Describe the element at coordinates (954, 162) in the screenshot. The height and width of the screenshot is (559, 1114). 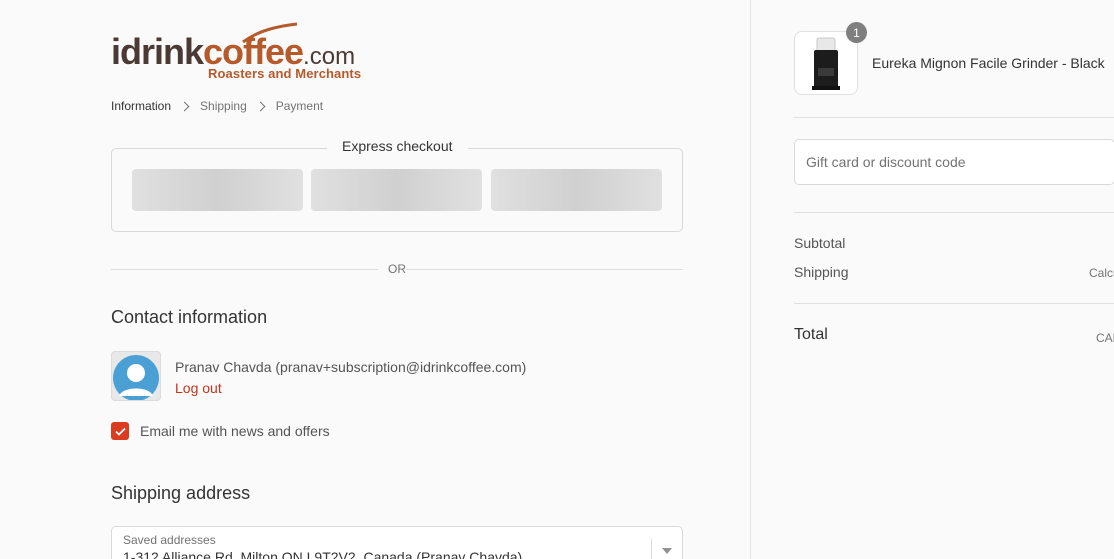
I see `discount-code-input` at that location.